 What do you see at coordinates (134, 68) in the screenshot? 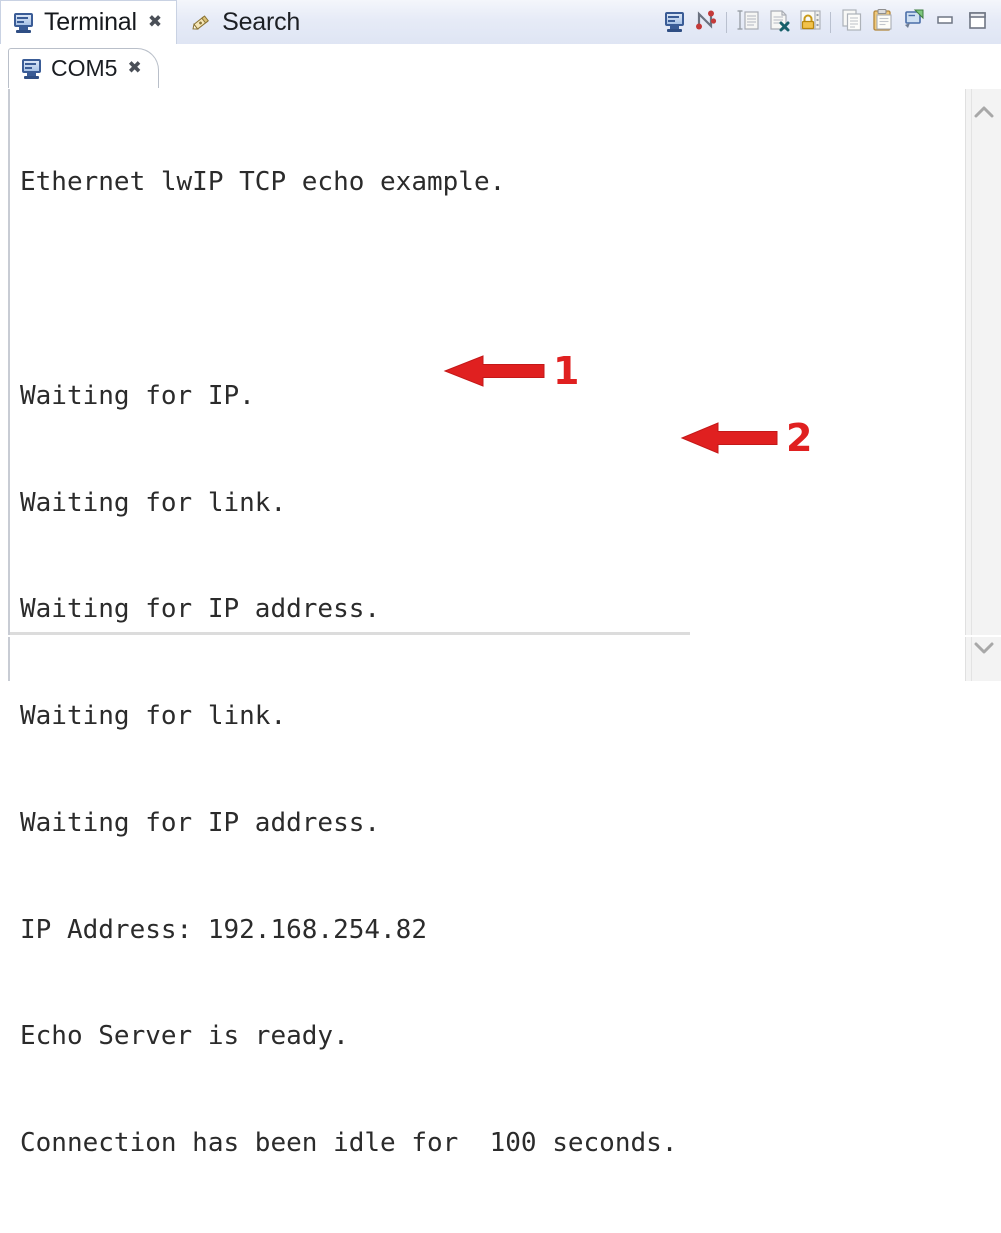
I see `terminal-tab-com5-close-icon: ✖` at bounding box center [134, 68].